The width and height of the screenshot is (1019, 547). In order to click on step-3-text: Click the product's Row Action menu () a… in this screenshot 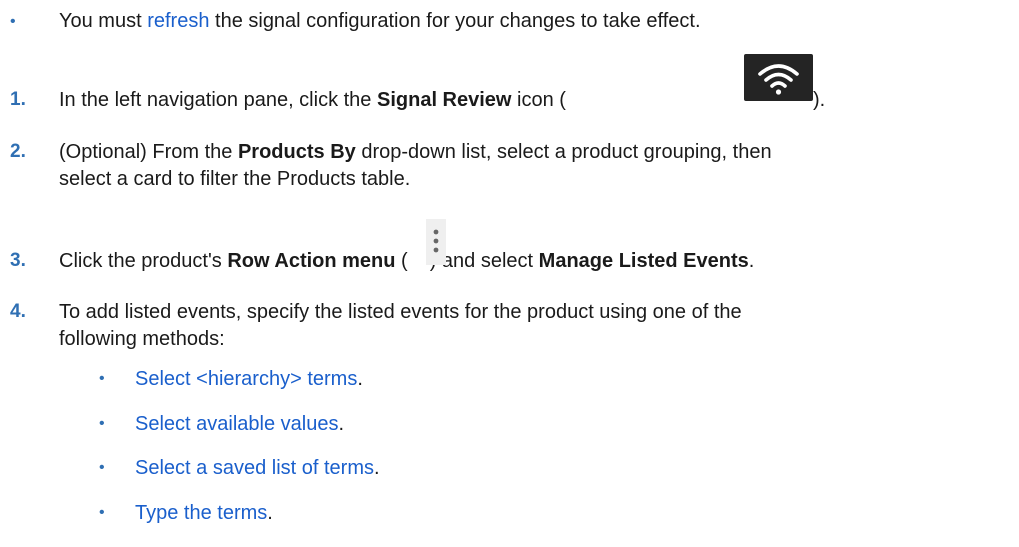, I will do `click(407, 261)`.